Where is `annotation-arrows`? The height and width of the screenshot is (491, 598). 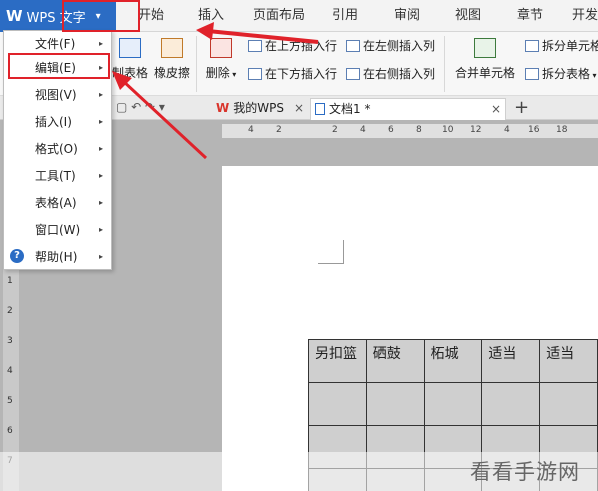 annotation-arrows is located at coordinates (215, 91).